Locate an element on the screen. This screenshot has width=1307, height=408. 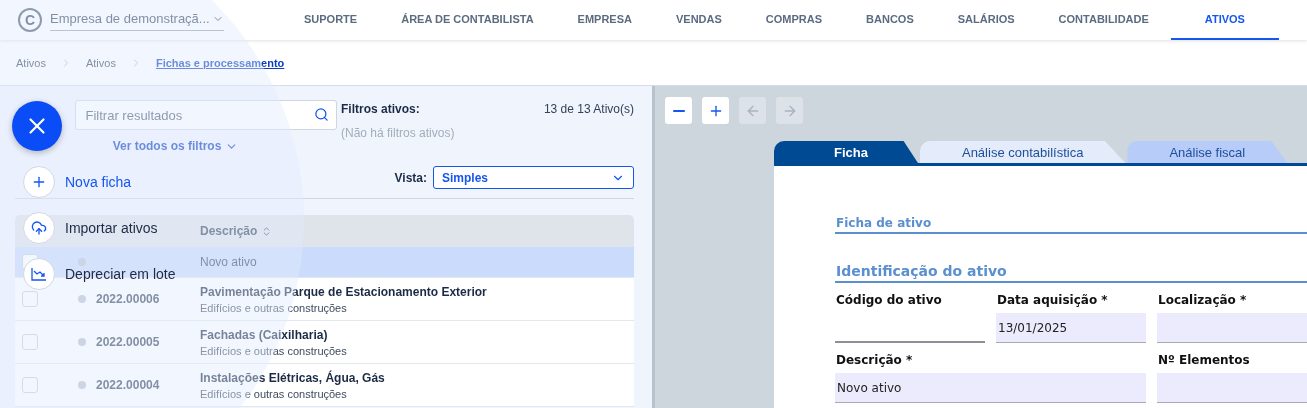
nav-tab: ATIVOS is located at coordinates (1224, 20).